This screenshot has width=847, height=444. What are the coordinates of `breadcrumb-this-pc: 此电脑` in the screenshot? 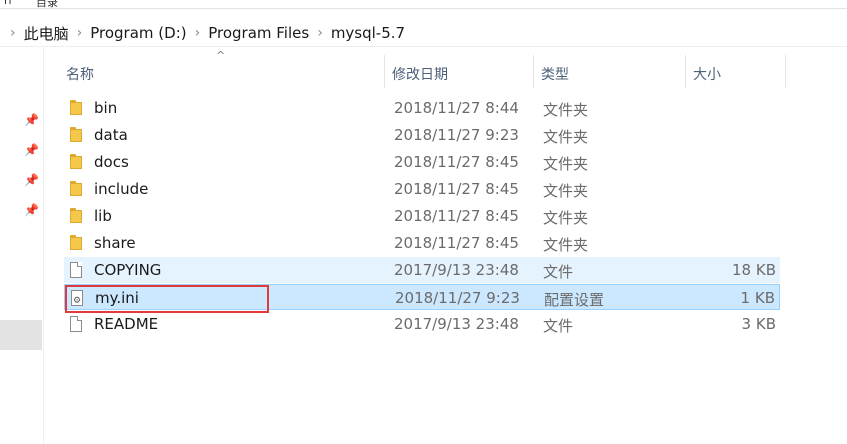 It's located at (46, 33).